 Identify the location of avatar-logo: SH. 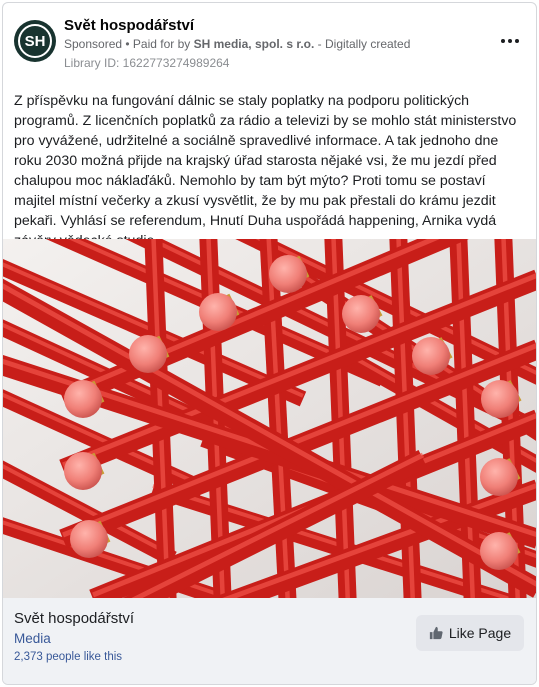
(35, 41).